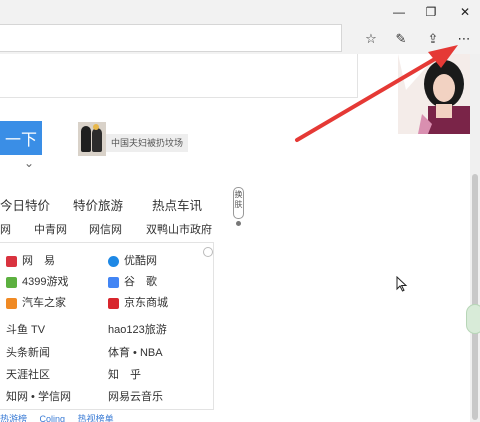 The height and width of the screenshot is (422, 480). What do you see at coordinates (44, 303) in the screenshot?
I see `site-label: 汽车之家` at bounding box center [44, 303].